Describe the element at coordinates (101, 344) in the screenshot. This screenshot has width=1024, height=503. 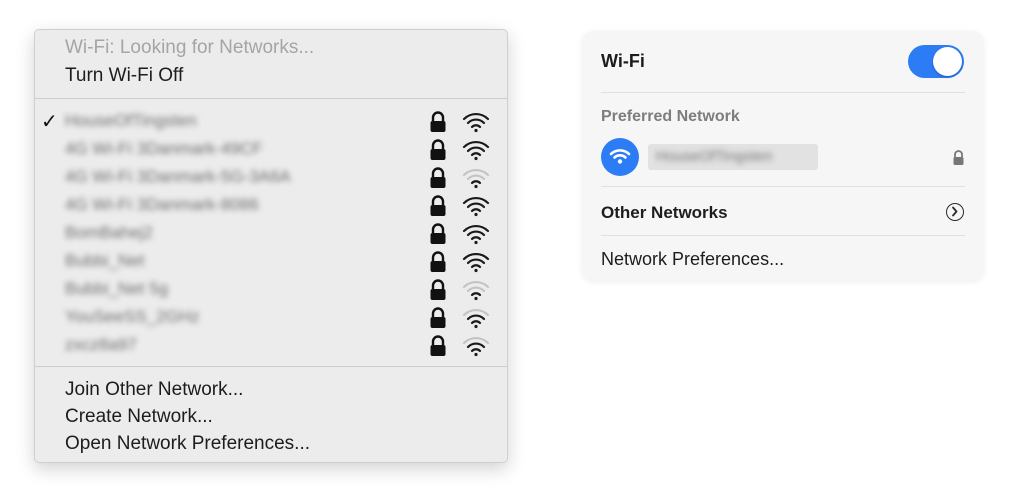
I see `network-name: zxcz8a97` at that location.